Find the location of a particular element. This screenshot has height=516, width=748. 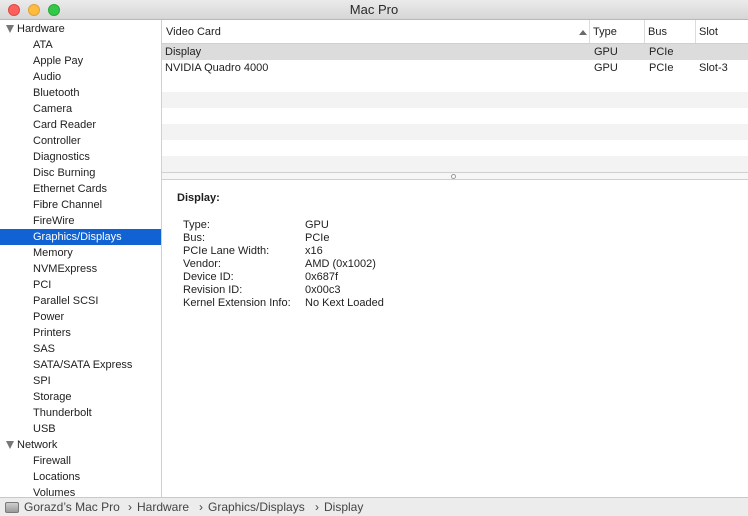

property-label: Vendor: is located at coordinates (202, 264).